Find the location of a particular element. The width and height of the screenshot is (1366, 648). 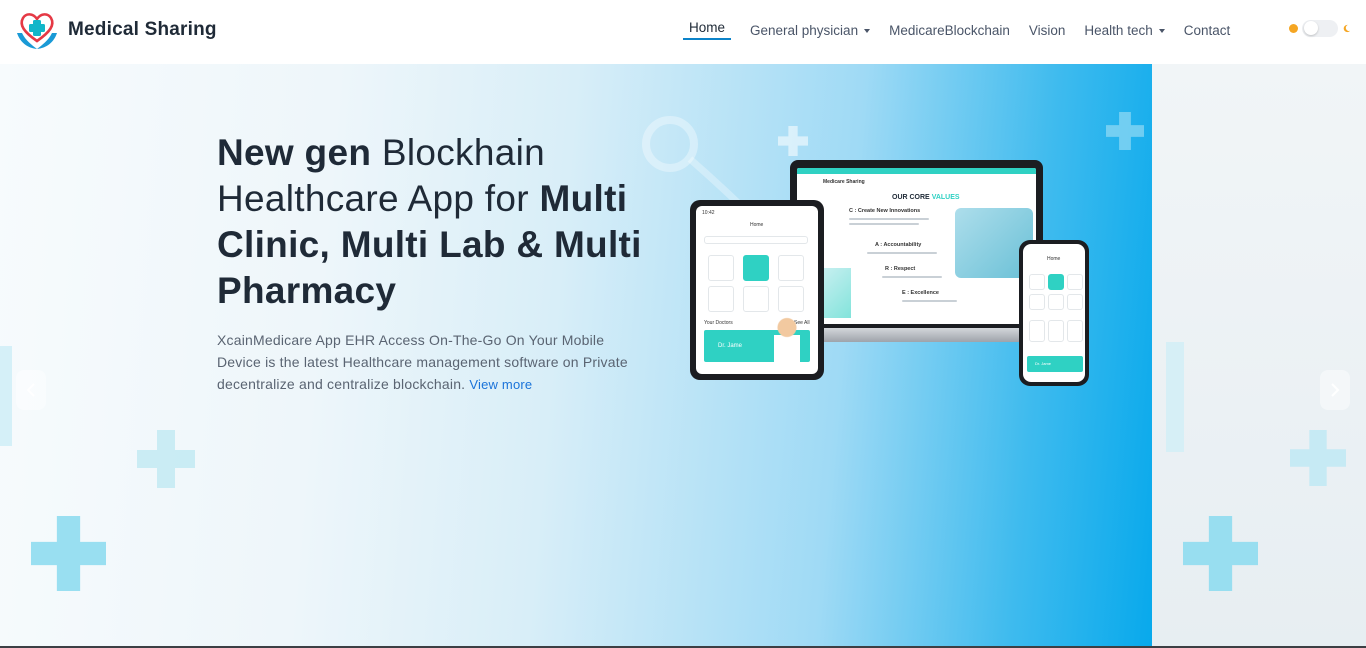

chevron-left-icon is located at coordinates (30, 390).